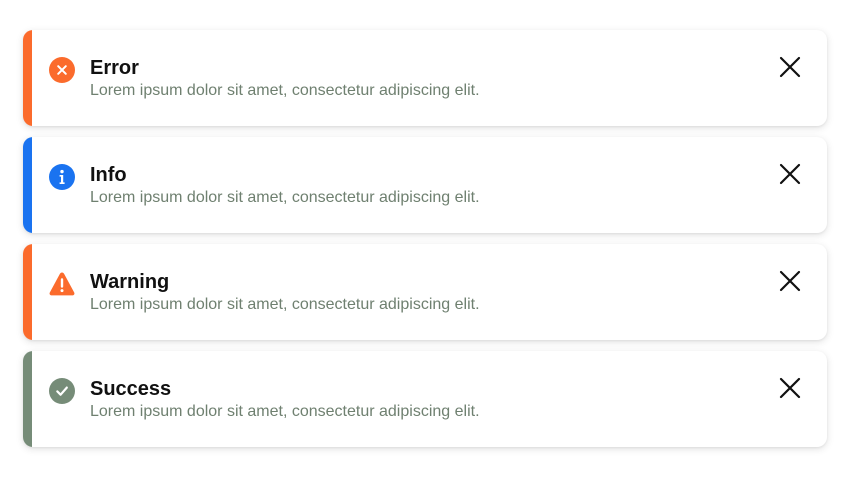 Image resolution: width=848 pixels, height=478 pixels. Describe the element at coordinates (62, 284) in the screenshot. I see `warning-triangle-icon` at that location.